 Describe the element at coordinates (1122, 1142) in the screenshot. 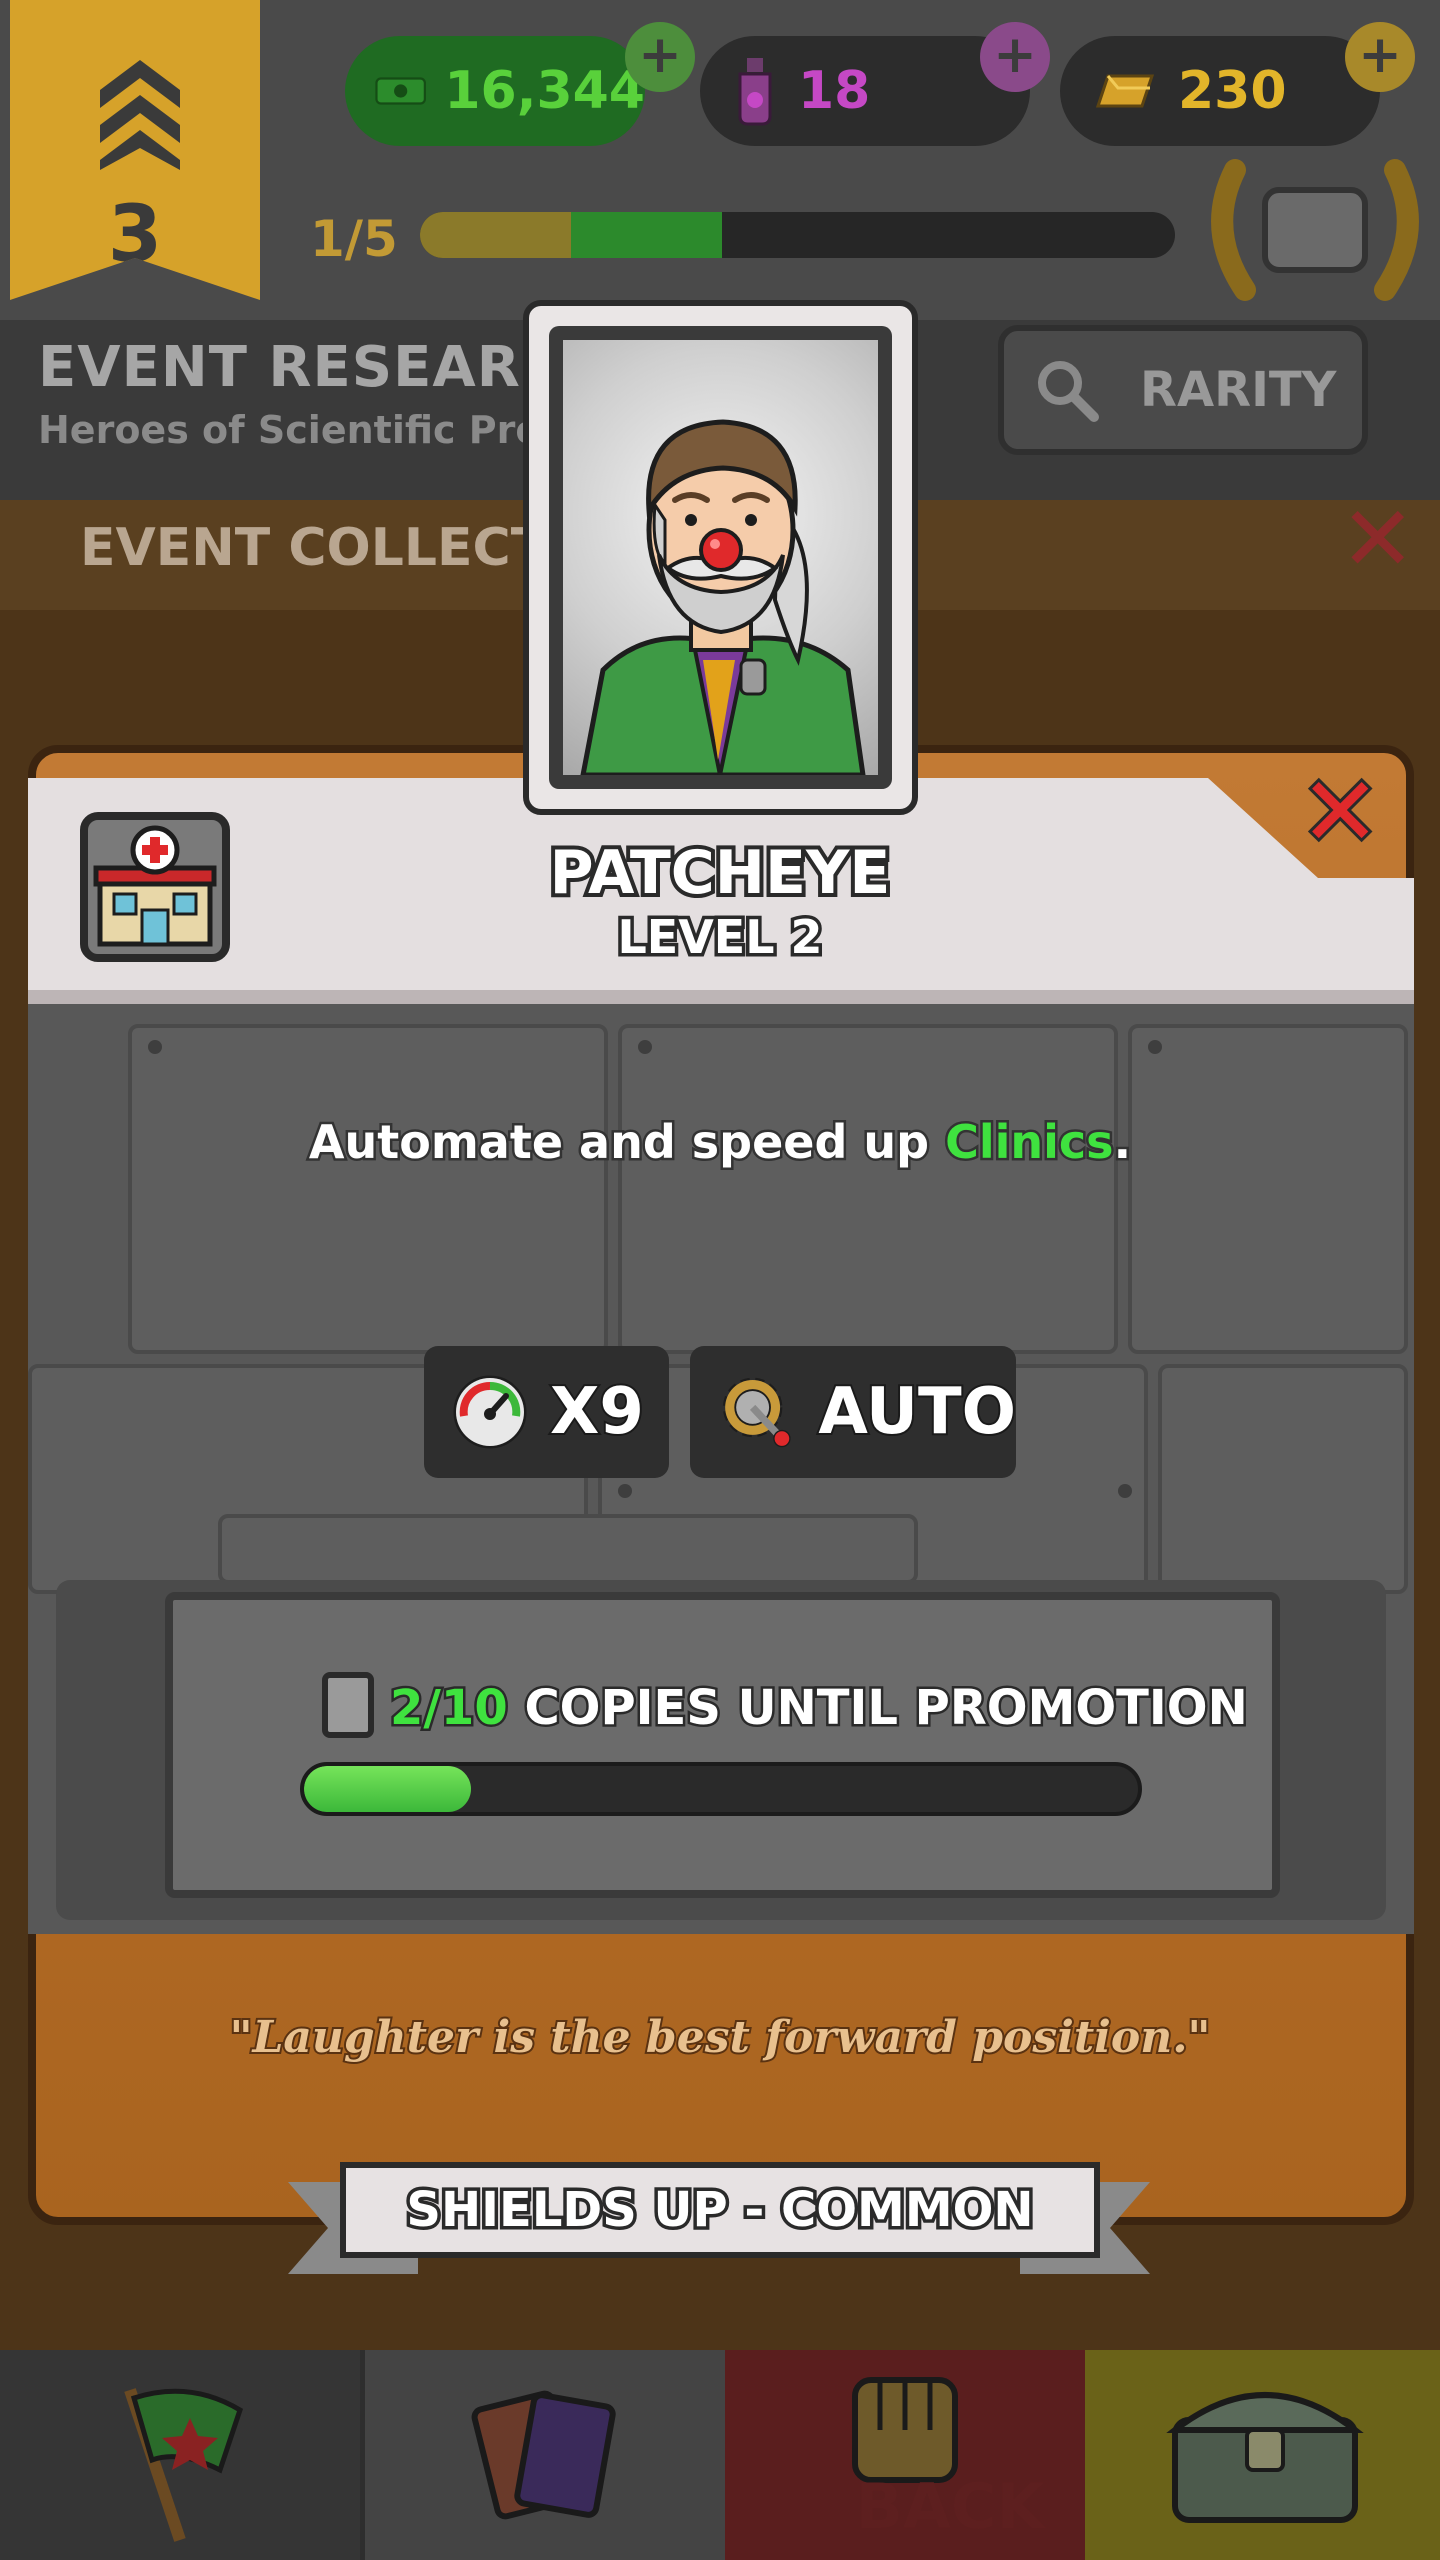

I see `description-suffix: .` at that location.